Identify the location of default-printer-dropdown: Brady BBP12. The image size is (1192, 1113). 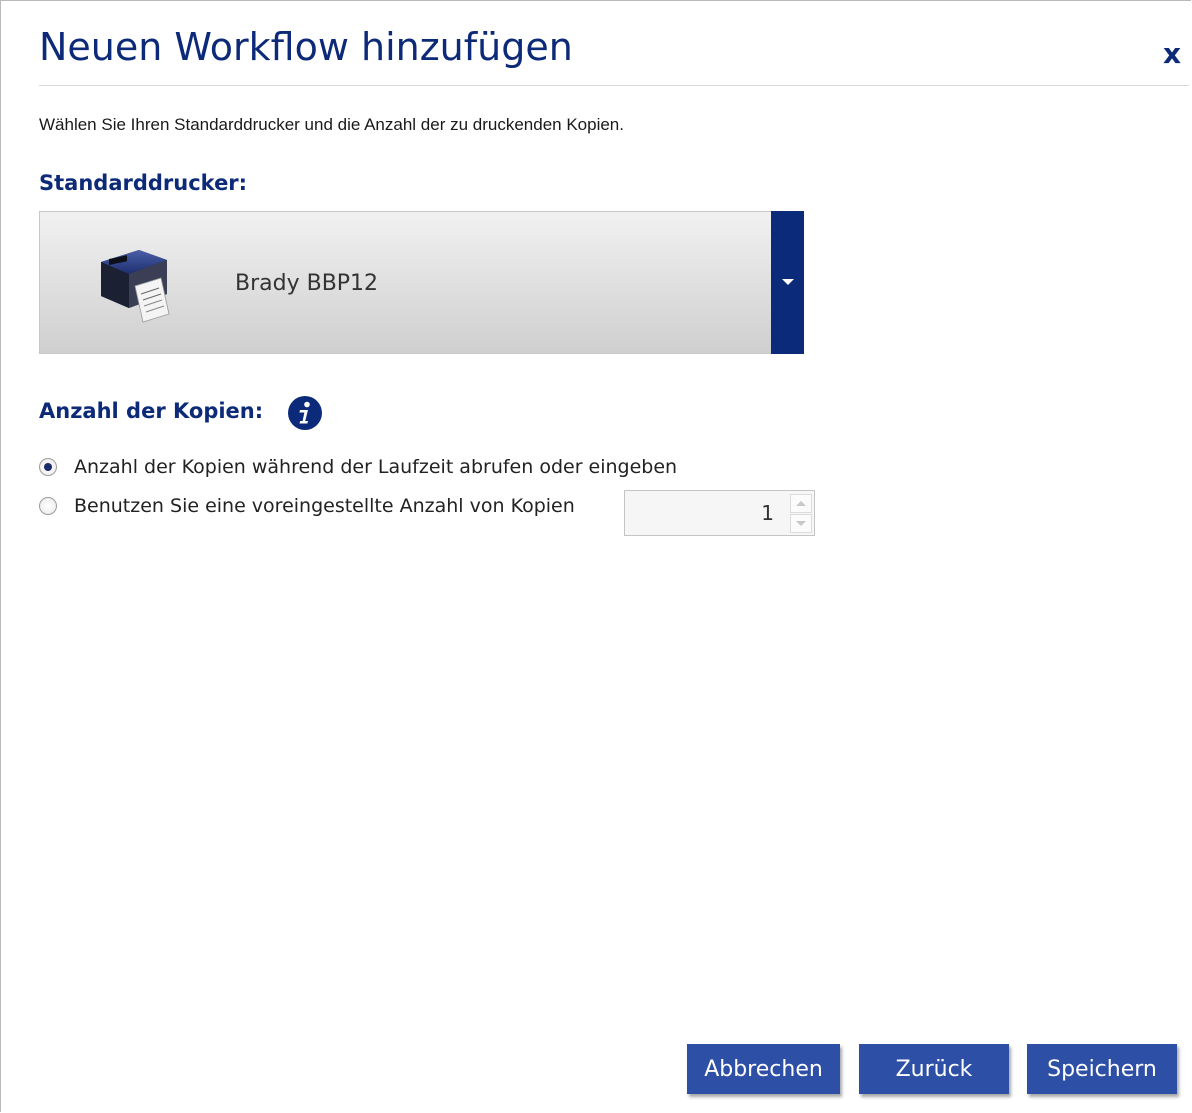
(421, 282).